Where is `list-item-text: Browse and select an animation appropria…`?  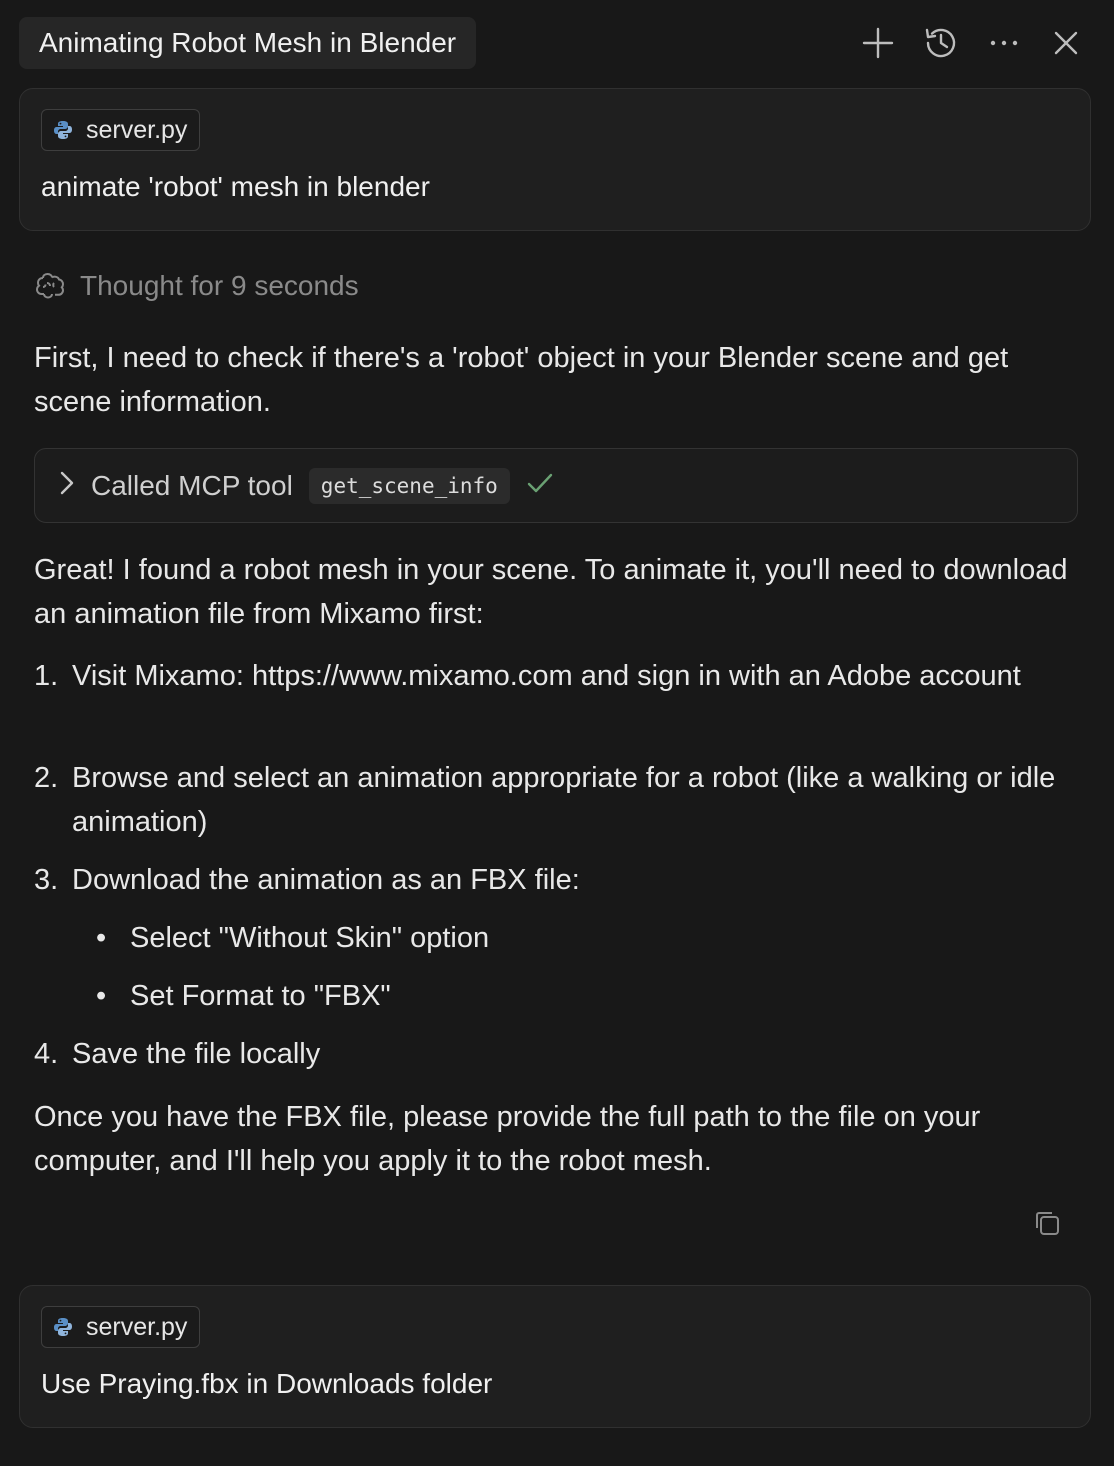
list-item-text: Browse and select an animation appropria… is located at coordinates (564, 800).